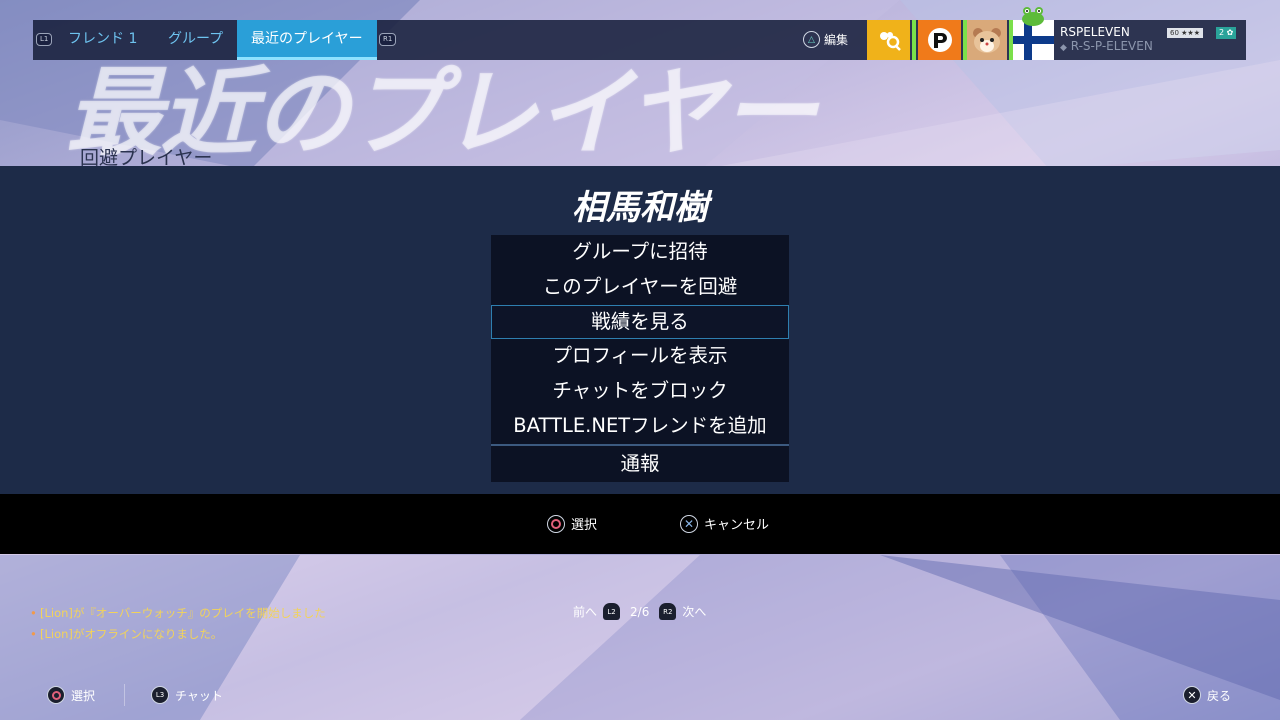 This screenshot has width=1280, height=720. I want to click on footer-select-button: 選択, so click(71, 695).